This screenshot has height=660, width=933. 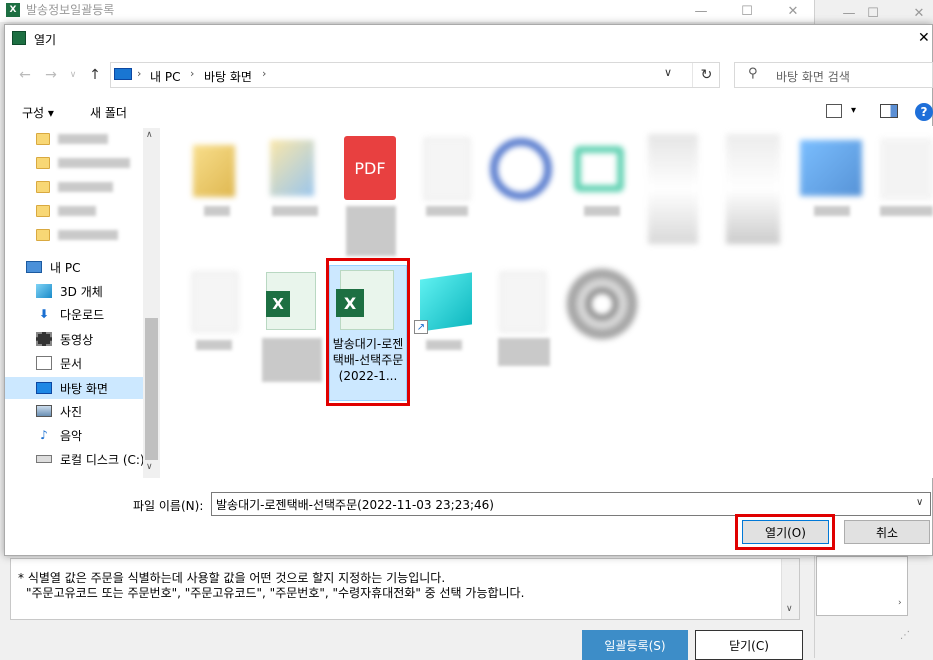 What do you see at coordinates (165, 76) in the screenshot?
I see `breadcrumb-this-pc: 내 PC` at bounding box center [165, 76].